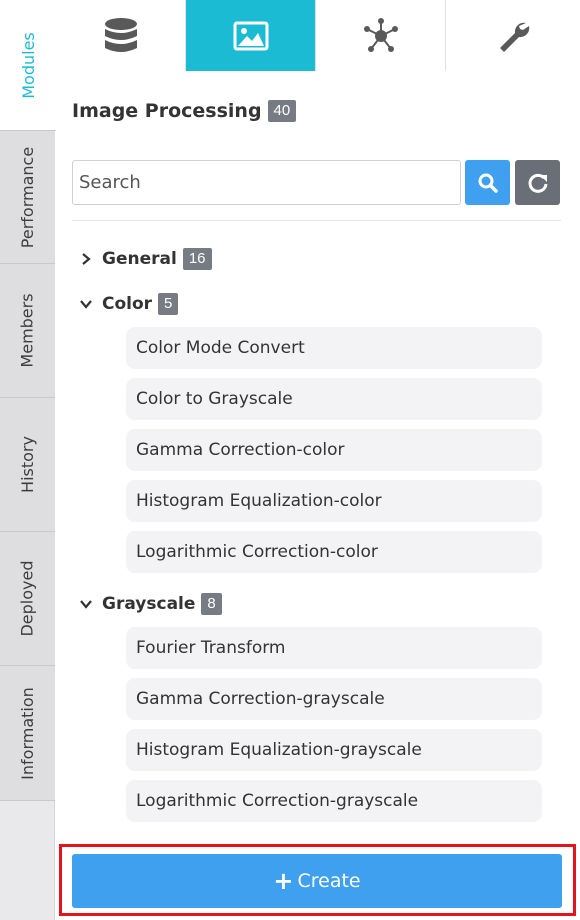 Image resolution: width=580 pixels, height=920 pixels. I want to click on tree-group-label: Color, so click(127, 304).